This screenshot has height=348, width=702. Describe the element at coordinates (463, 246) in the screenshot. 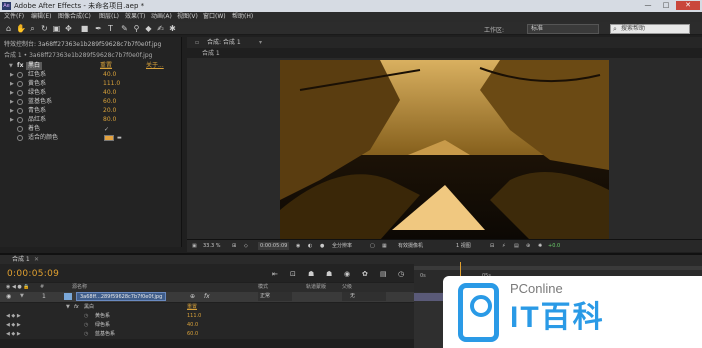

I see `view-layout-dropdown: 1 视图` at that location.